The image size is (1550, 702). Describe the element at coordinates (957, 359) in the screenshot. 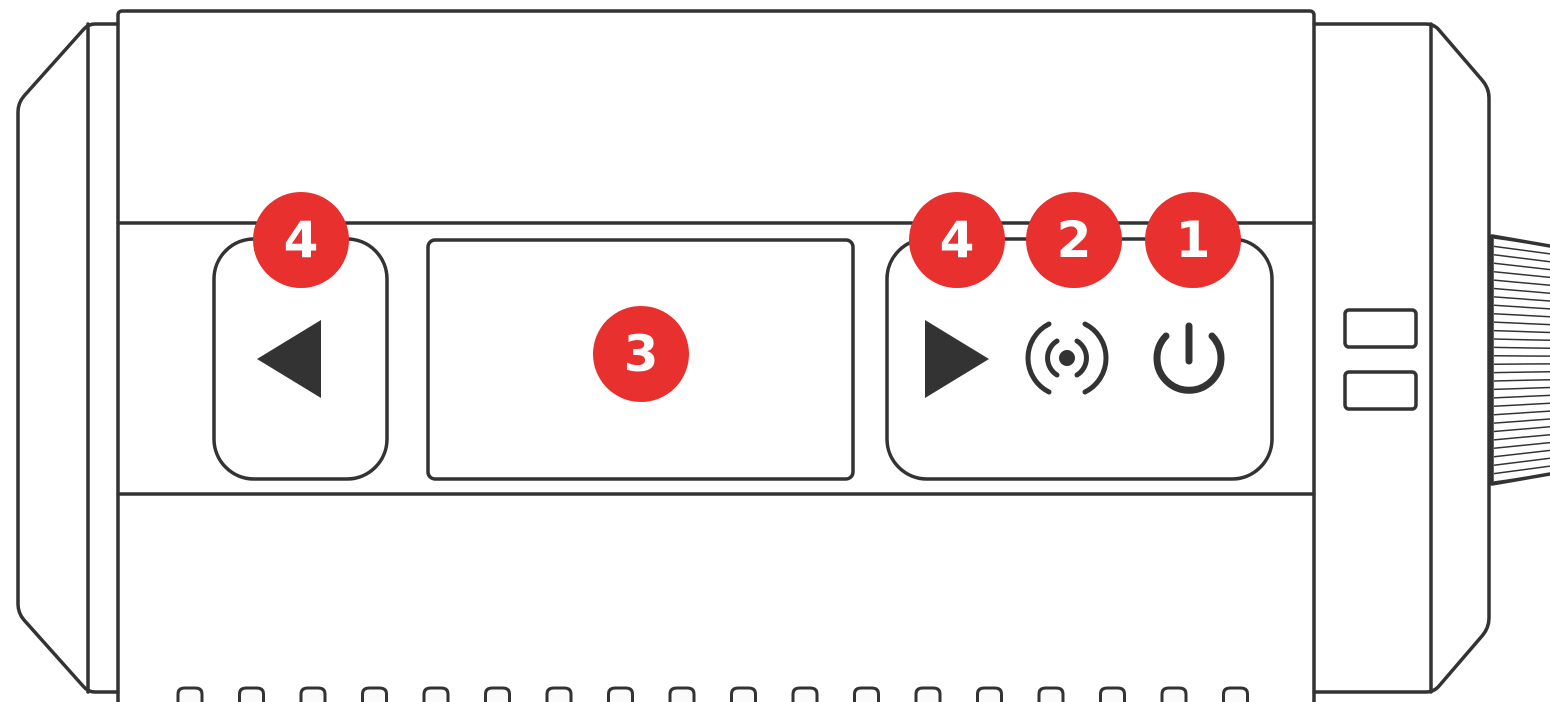

I see `triangle-right-icon` at that location.